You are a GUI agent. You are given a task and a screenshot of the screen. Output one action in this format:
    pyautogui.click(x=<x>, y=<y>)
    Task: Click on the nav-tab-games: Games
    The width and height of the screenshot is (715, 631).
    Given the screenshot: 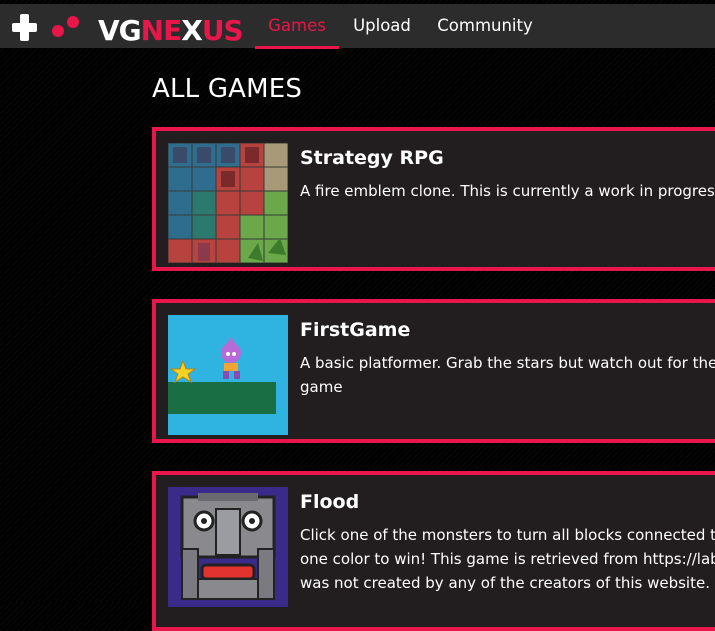 What is the action you would take?
    pyautogui.click(x=297, y=26)
    